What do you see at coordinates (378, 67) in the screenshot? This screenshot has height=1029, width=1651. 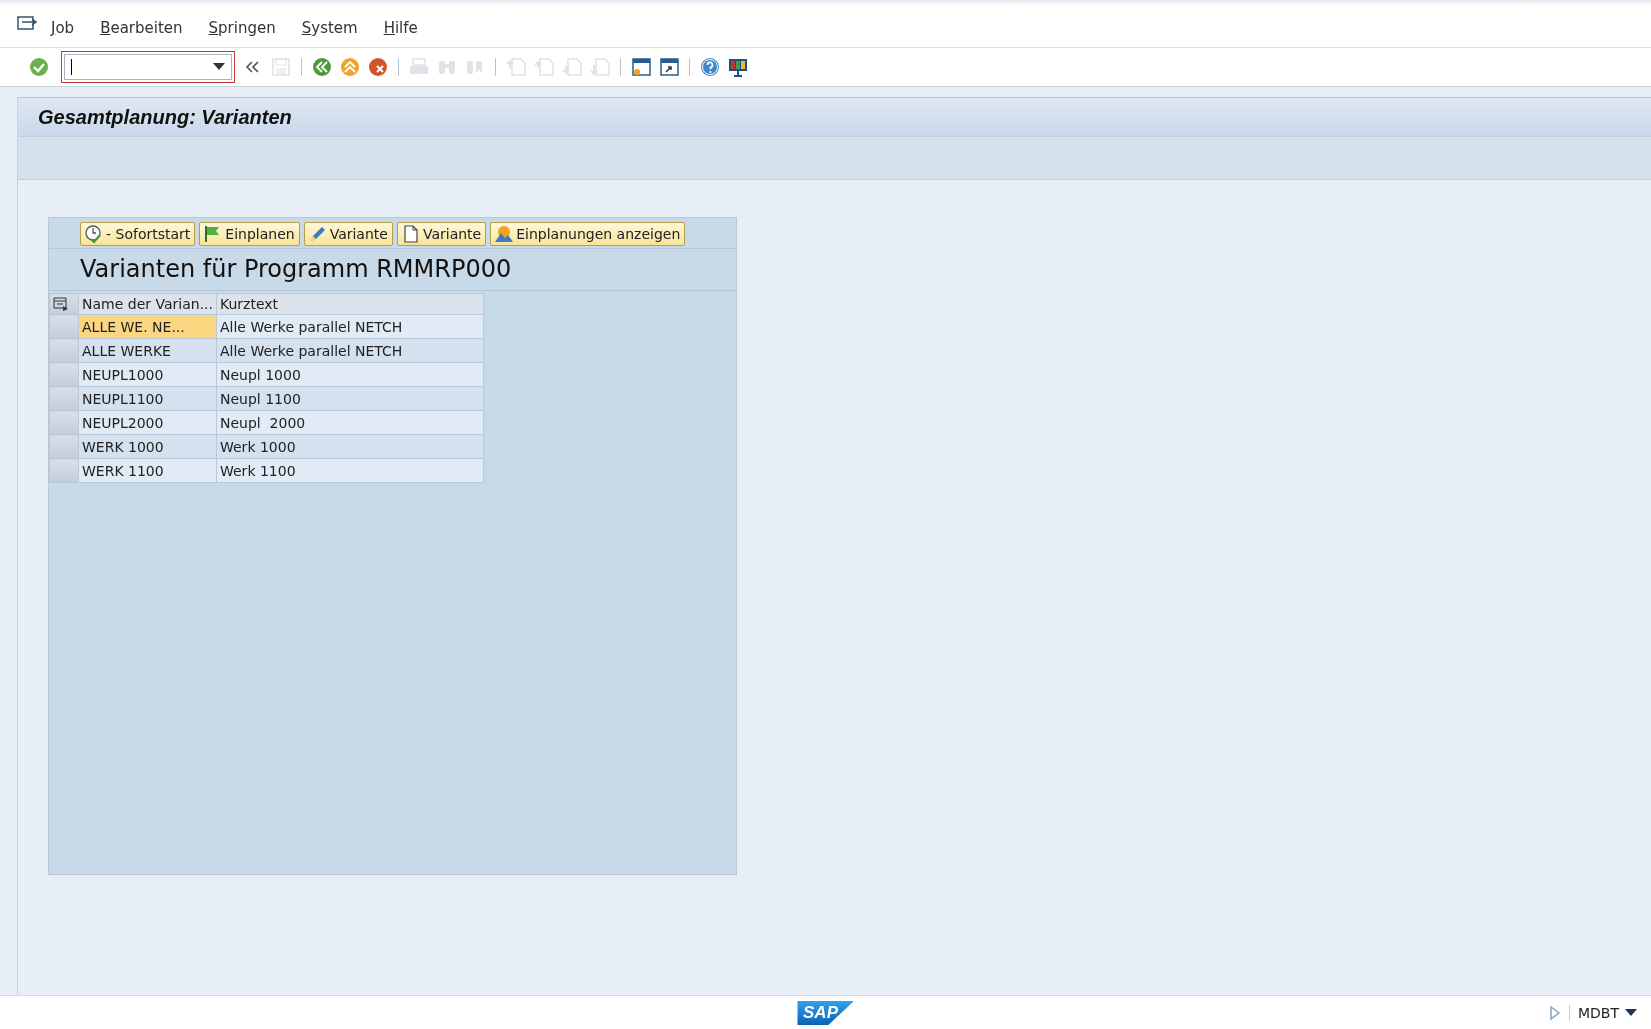 I see `cancel-icon` at bounding box center [378, 67].